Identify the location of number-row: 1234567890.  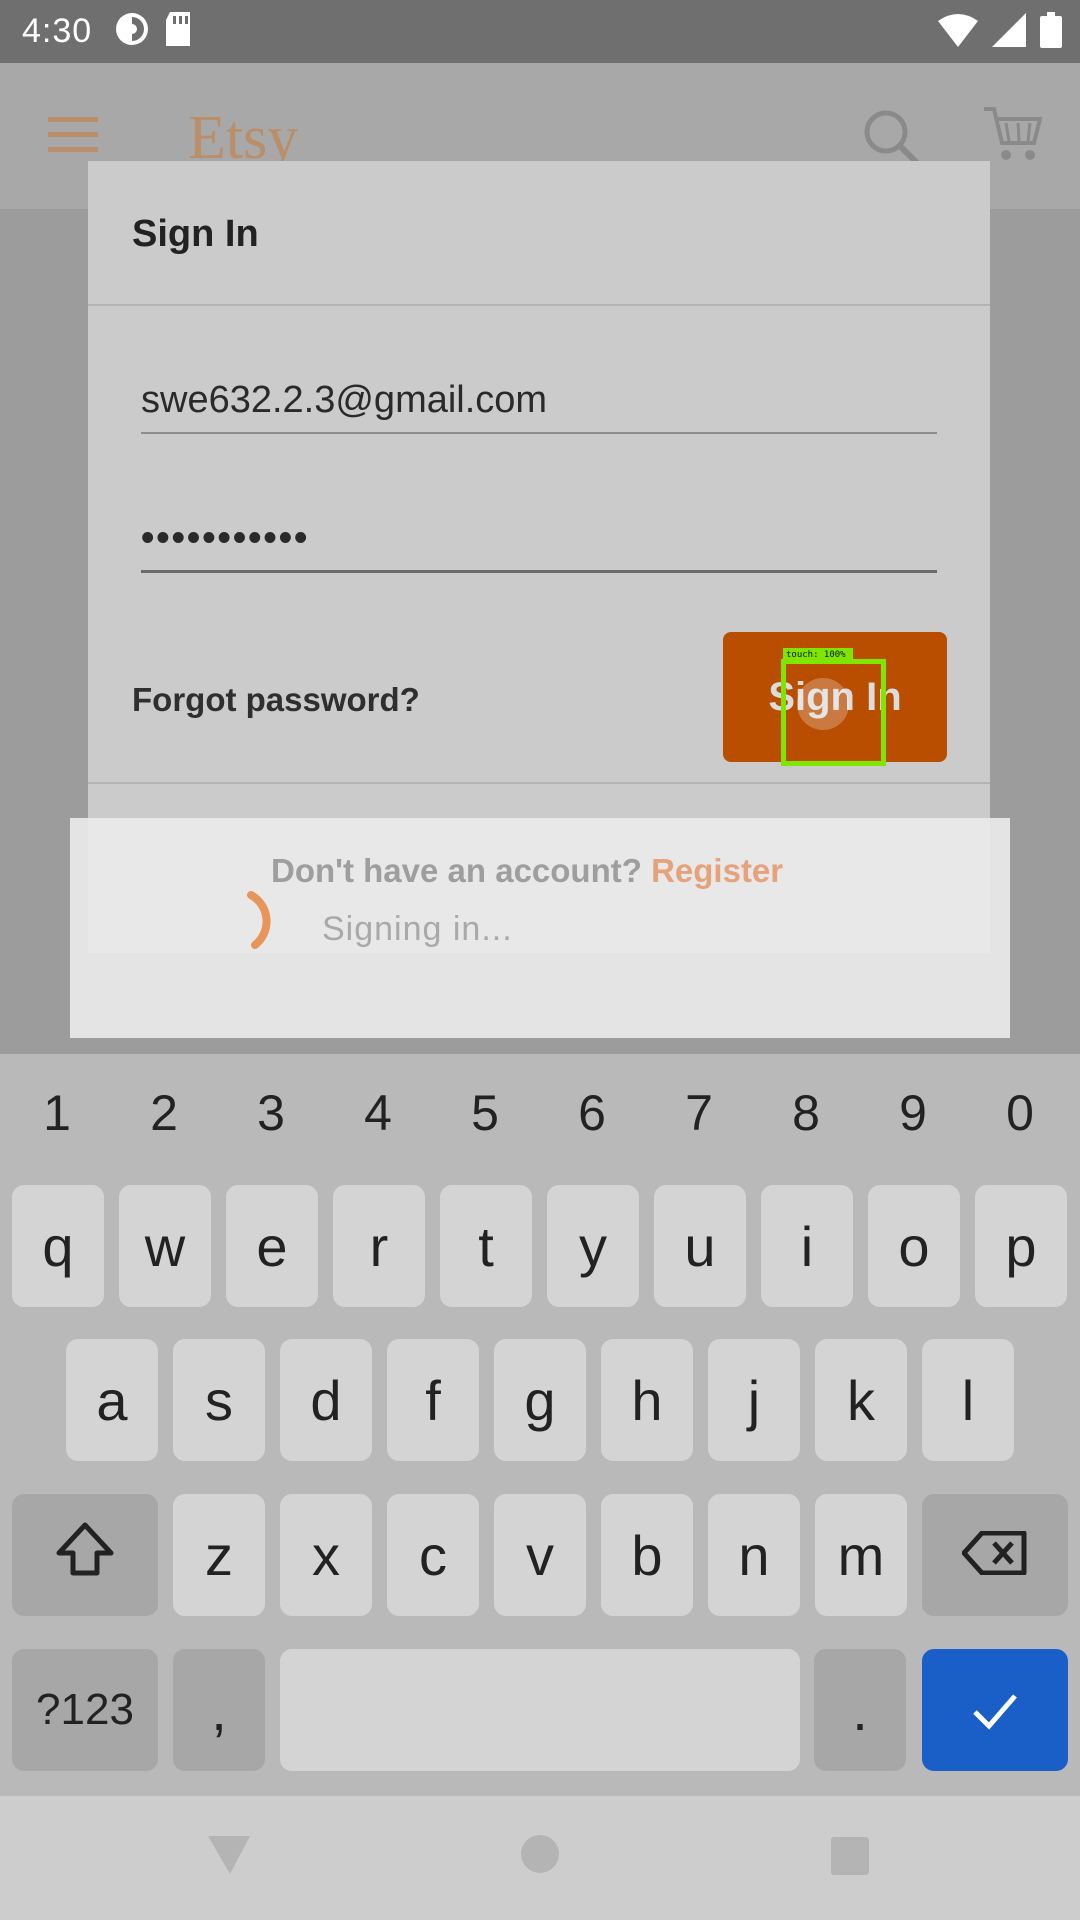
(540, 1114).